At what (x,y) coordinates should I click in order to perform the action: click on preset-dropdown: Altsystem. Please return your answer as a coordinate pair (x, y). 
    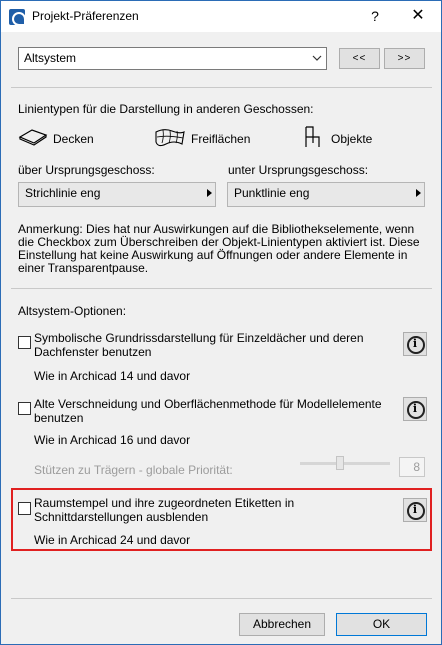
    Looking at the image, I should click on (172, 58).